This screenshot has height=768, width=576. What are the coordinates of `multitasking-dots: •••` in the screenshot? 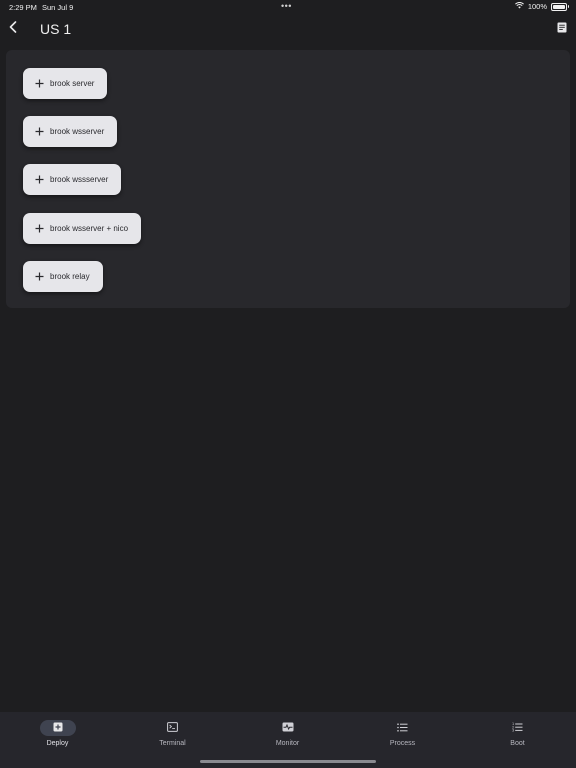 It's located at (286, 6).